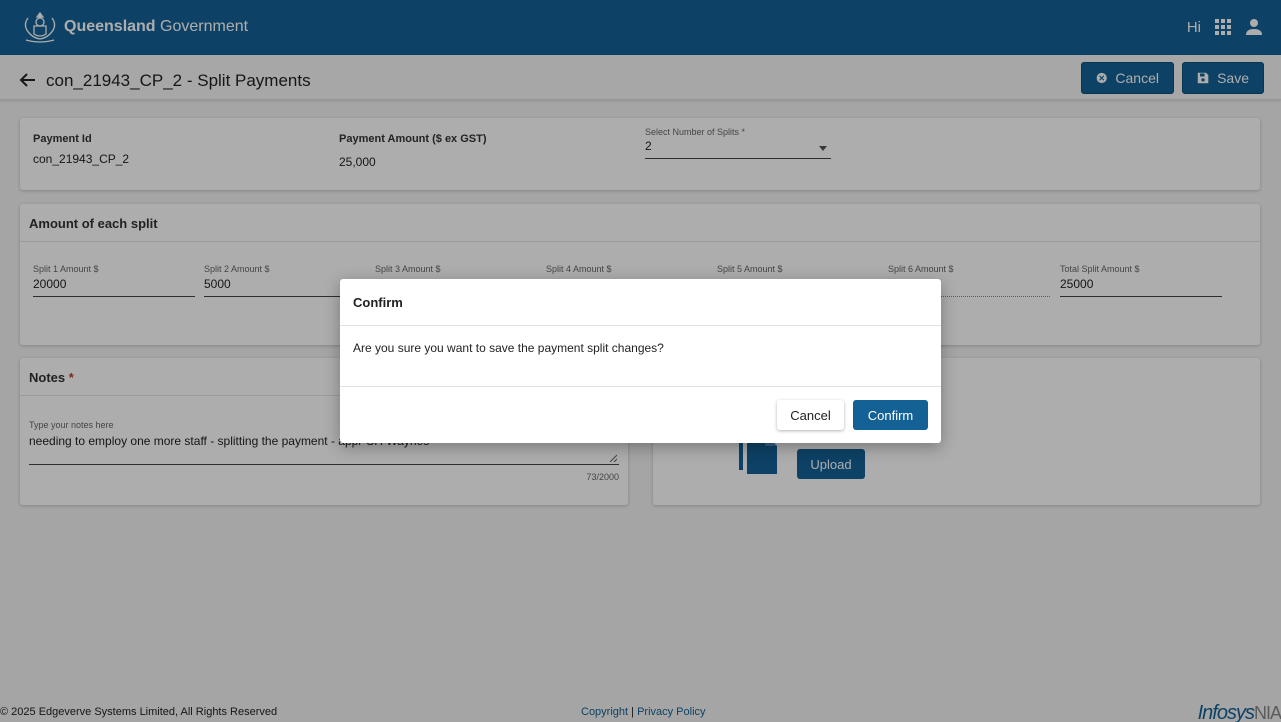 This screenshot has width=1281, height=722. Describe the element at coordinates (640, 386) in the screenshot. I see `dialog-divider-bottom` at that location.